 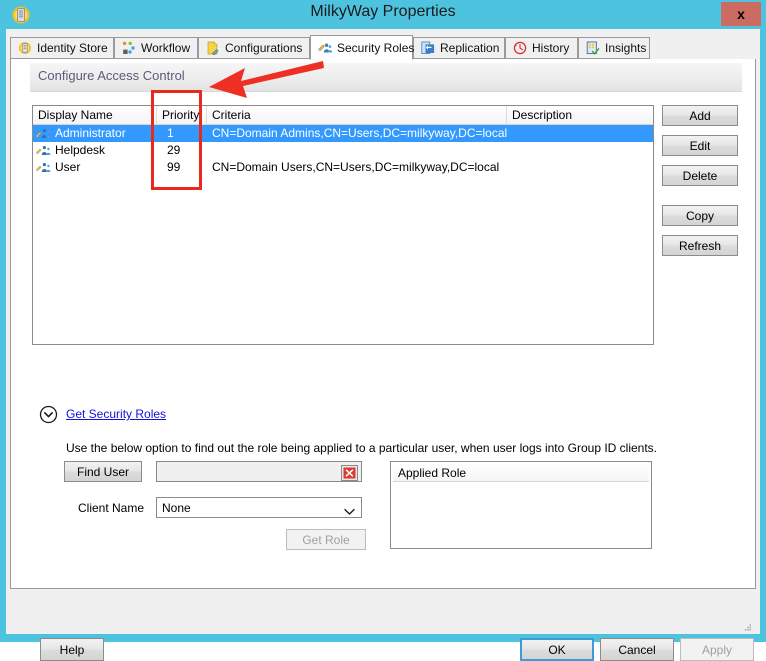 What do you see at coordinates (521, 473) in the screenshot?
I see `applied-role-column-header: Applied Role` at bounding box center [521, 473].